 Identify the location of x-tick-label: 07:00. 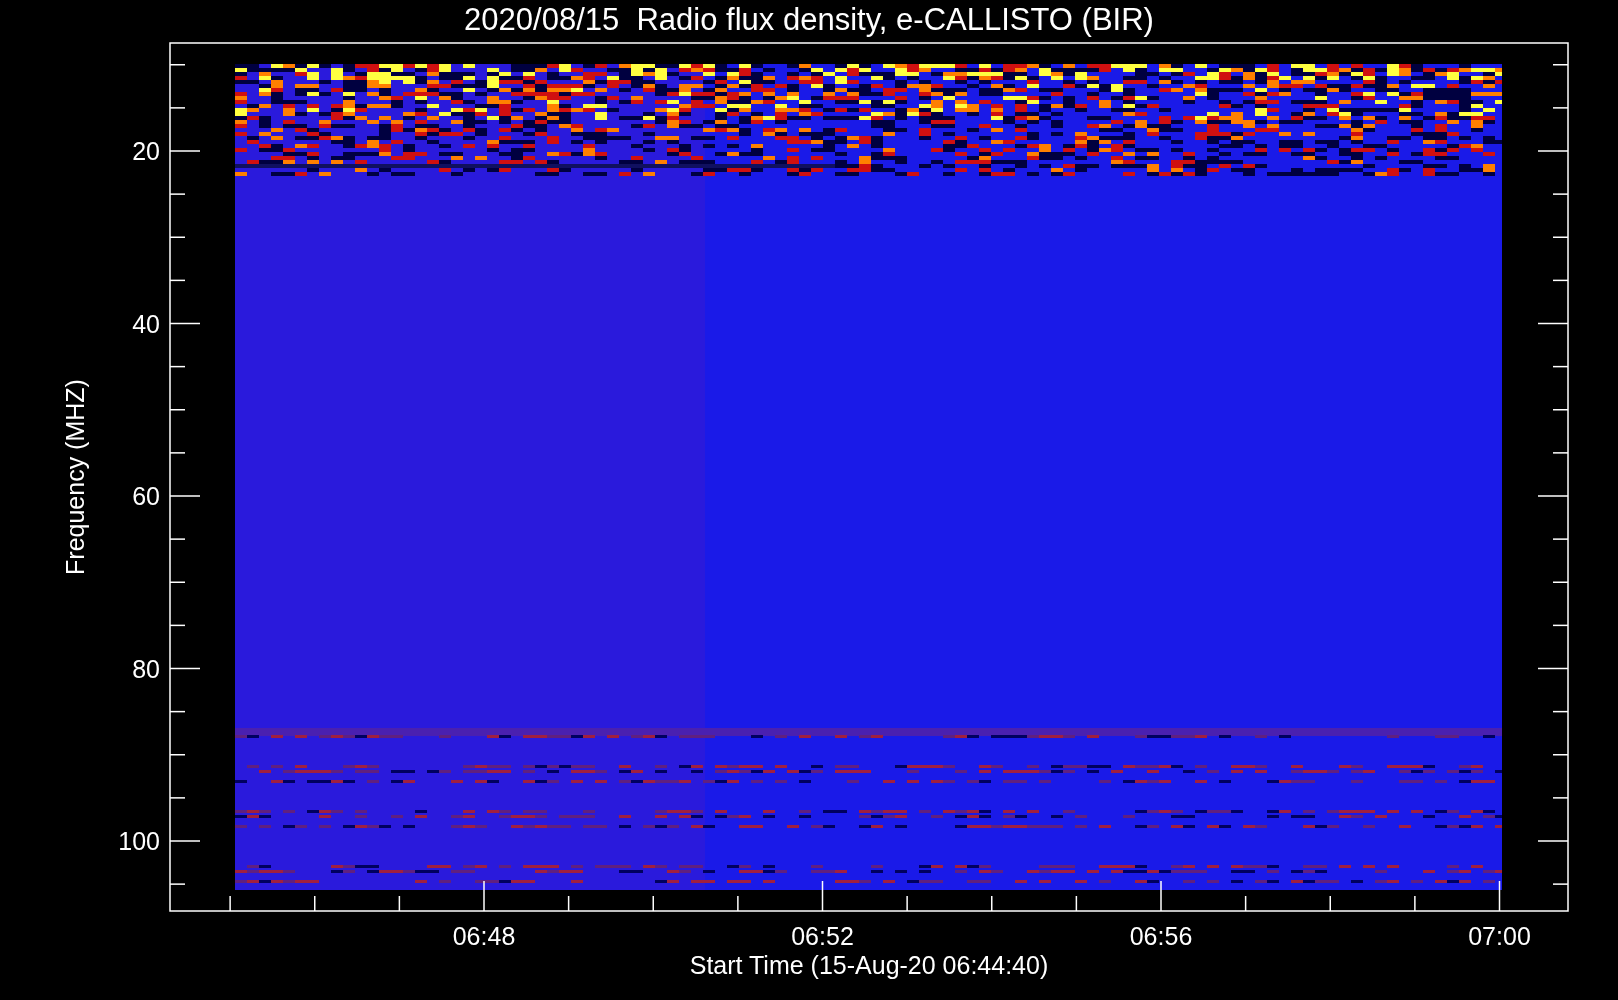
(1499, 936).